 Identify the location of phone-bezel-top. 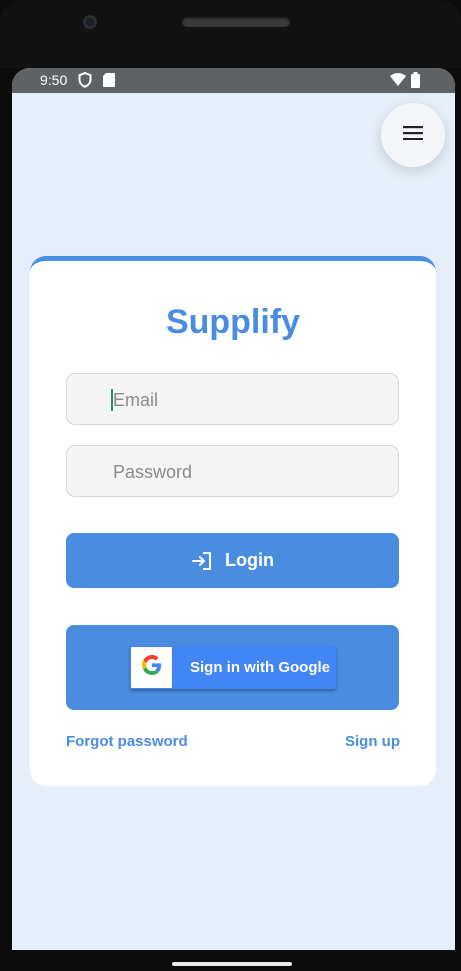
(230, 34).